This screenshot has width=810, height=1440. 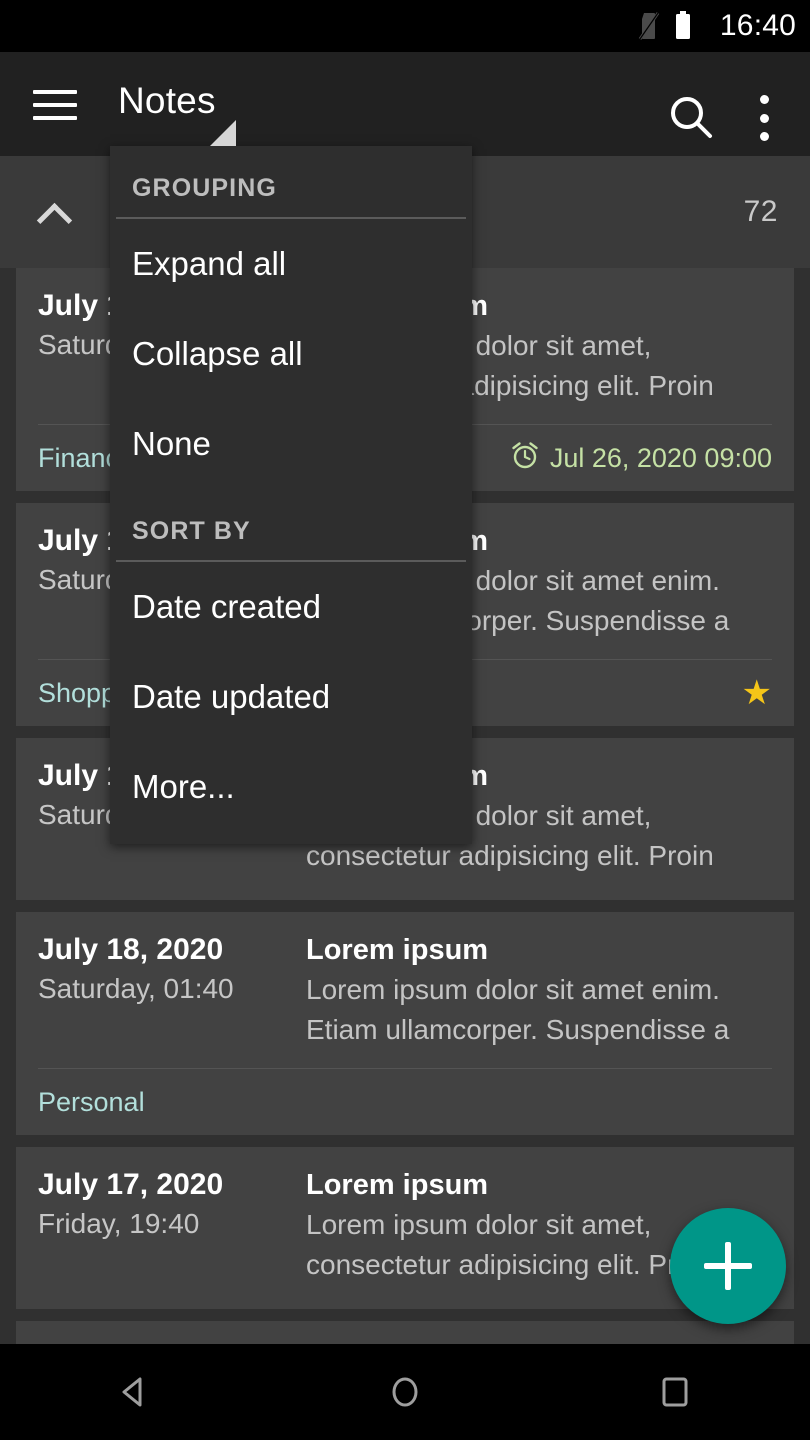 I want to click on recents-square-icon, so click(x=675, y=1392).